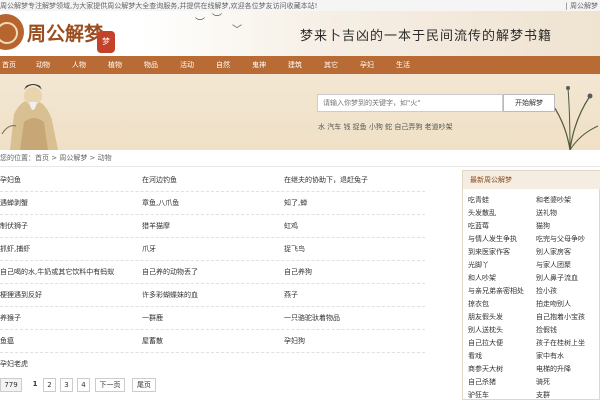  Describe the element at coordinates (300, 166) in the screenshot. I see `divider` at that location.